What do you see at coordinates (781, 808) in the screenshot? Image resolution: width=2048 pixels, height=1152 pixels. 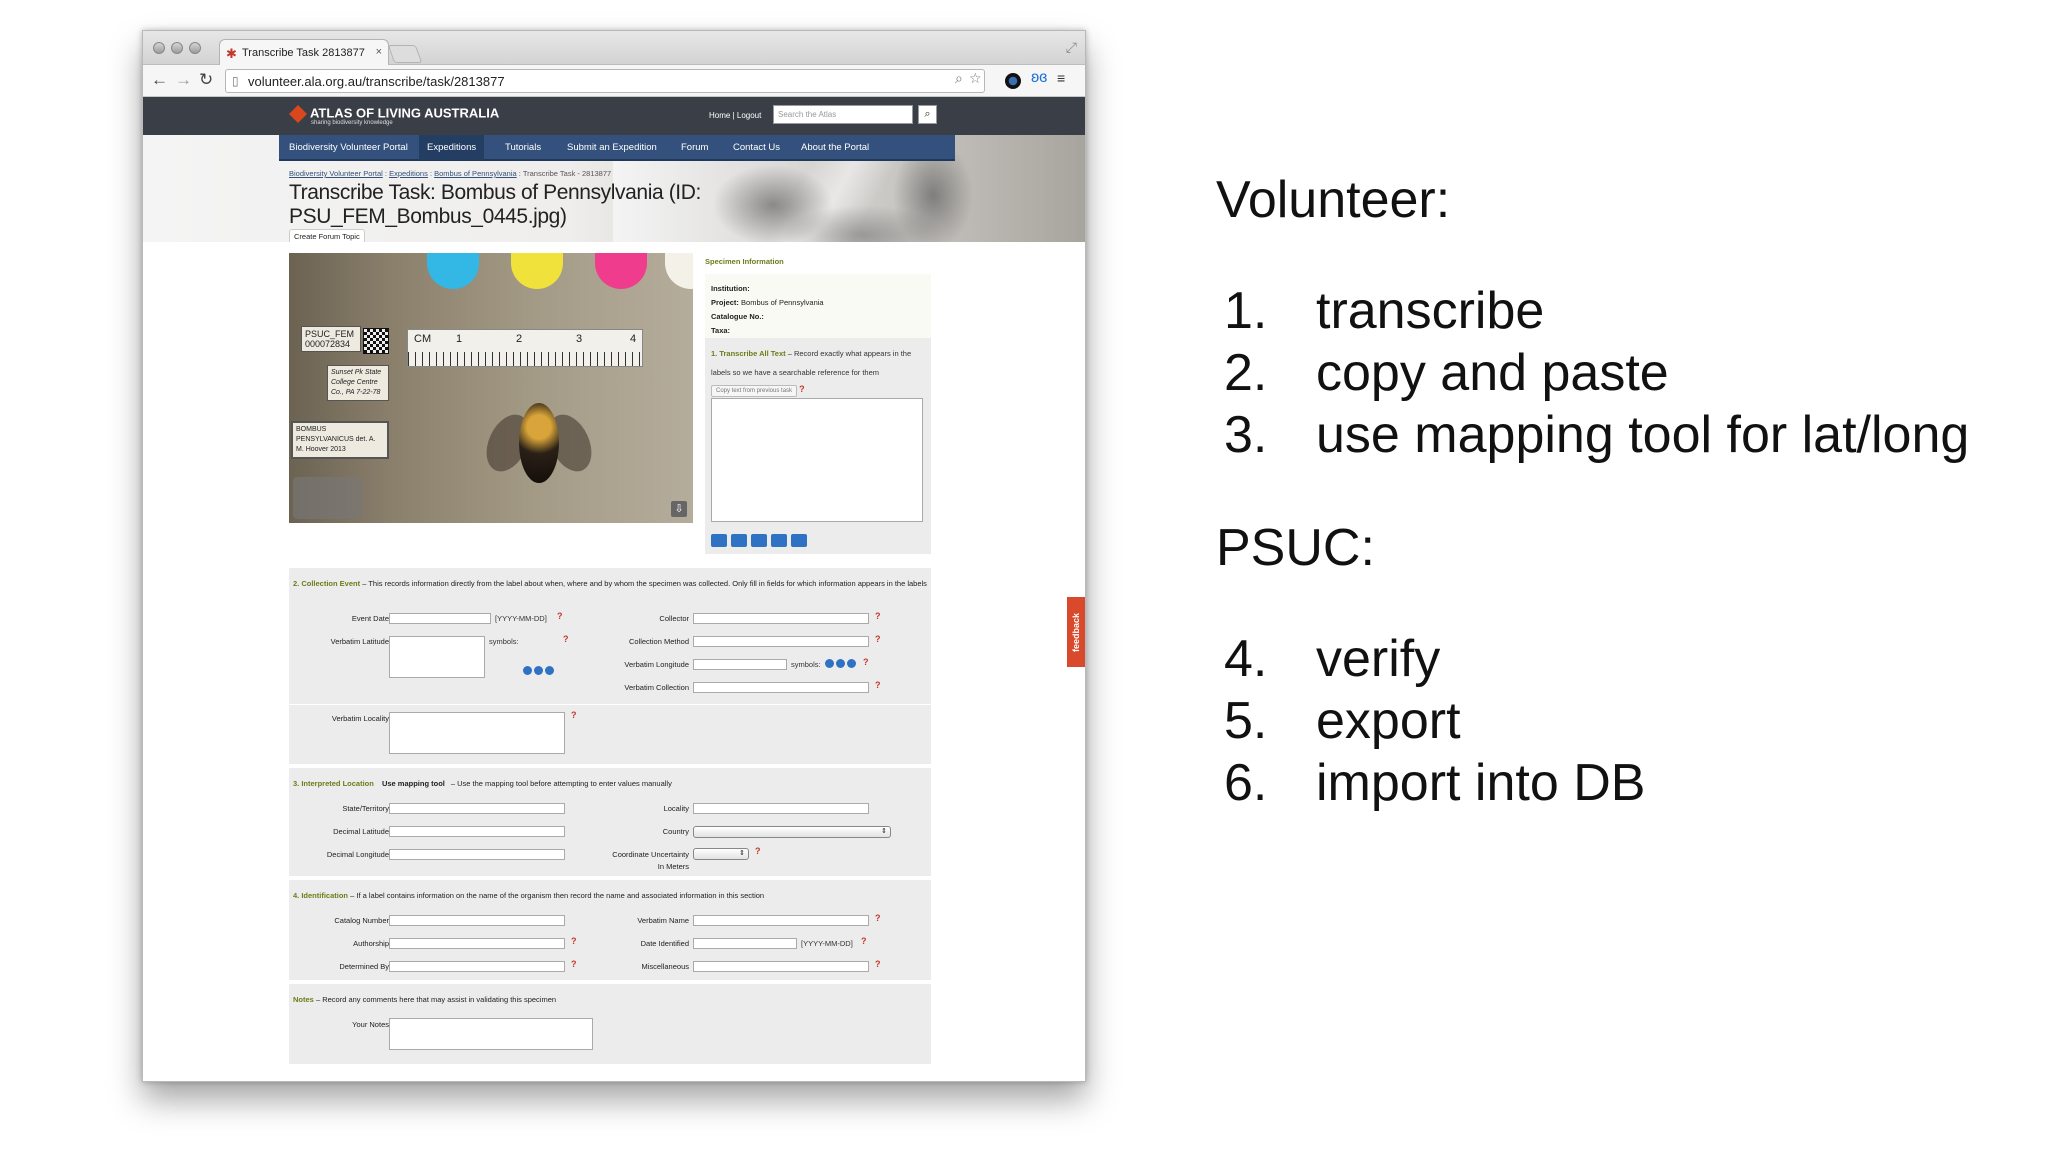 I see `locality-input` at bounding box center [781, 808].